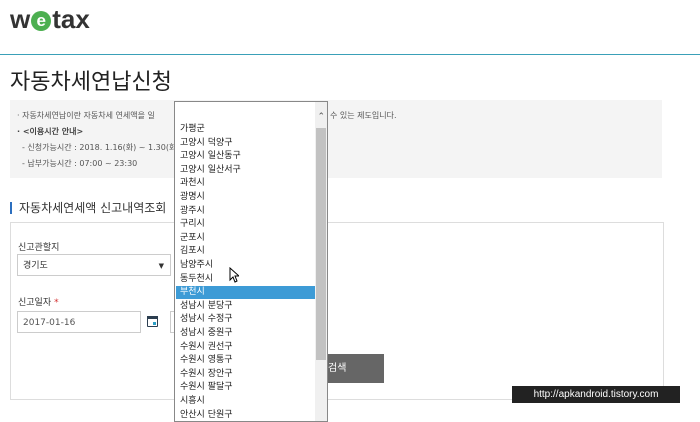 This screenshot has height=422, width=700. Describe the element at coordinates (247, 143) in the screenshot. I see `dropdown-option: 고양시 덕양구` at that location.